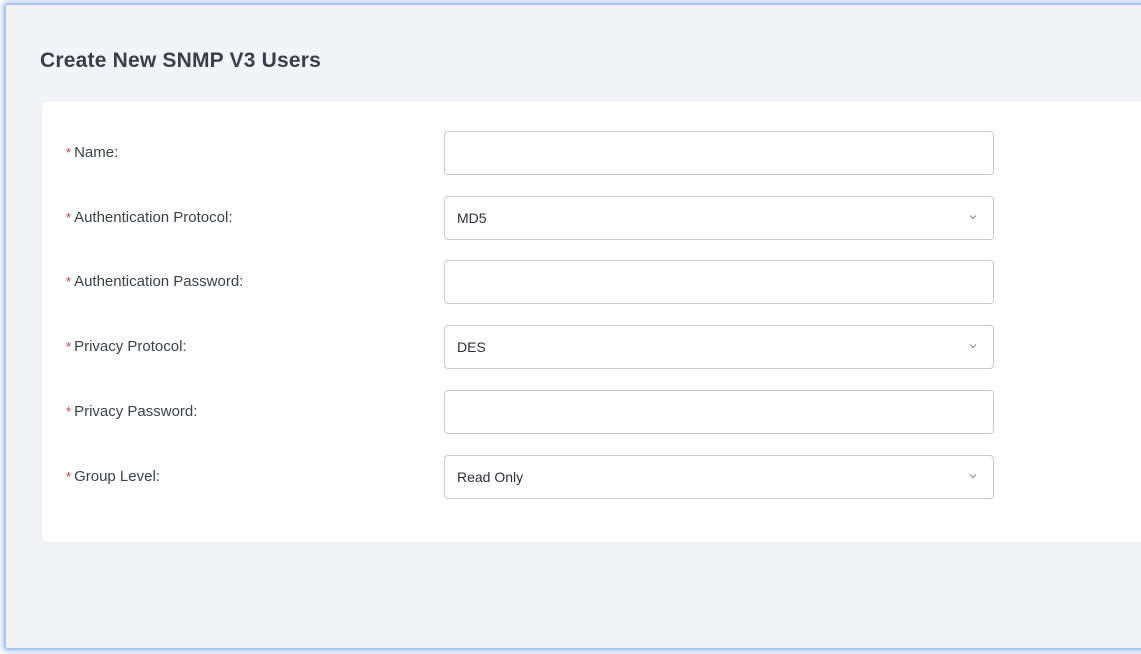 This screenshot has width=1141, height=654. Describe the element at coordinates (471, 347) in the screenshot. I see `privacy-protocol-value: DES` at that location.